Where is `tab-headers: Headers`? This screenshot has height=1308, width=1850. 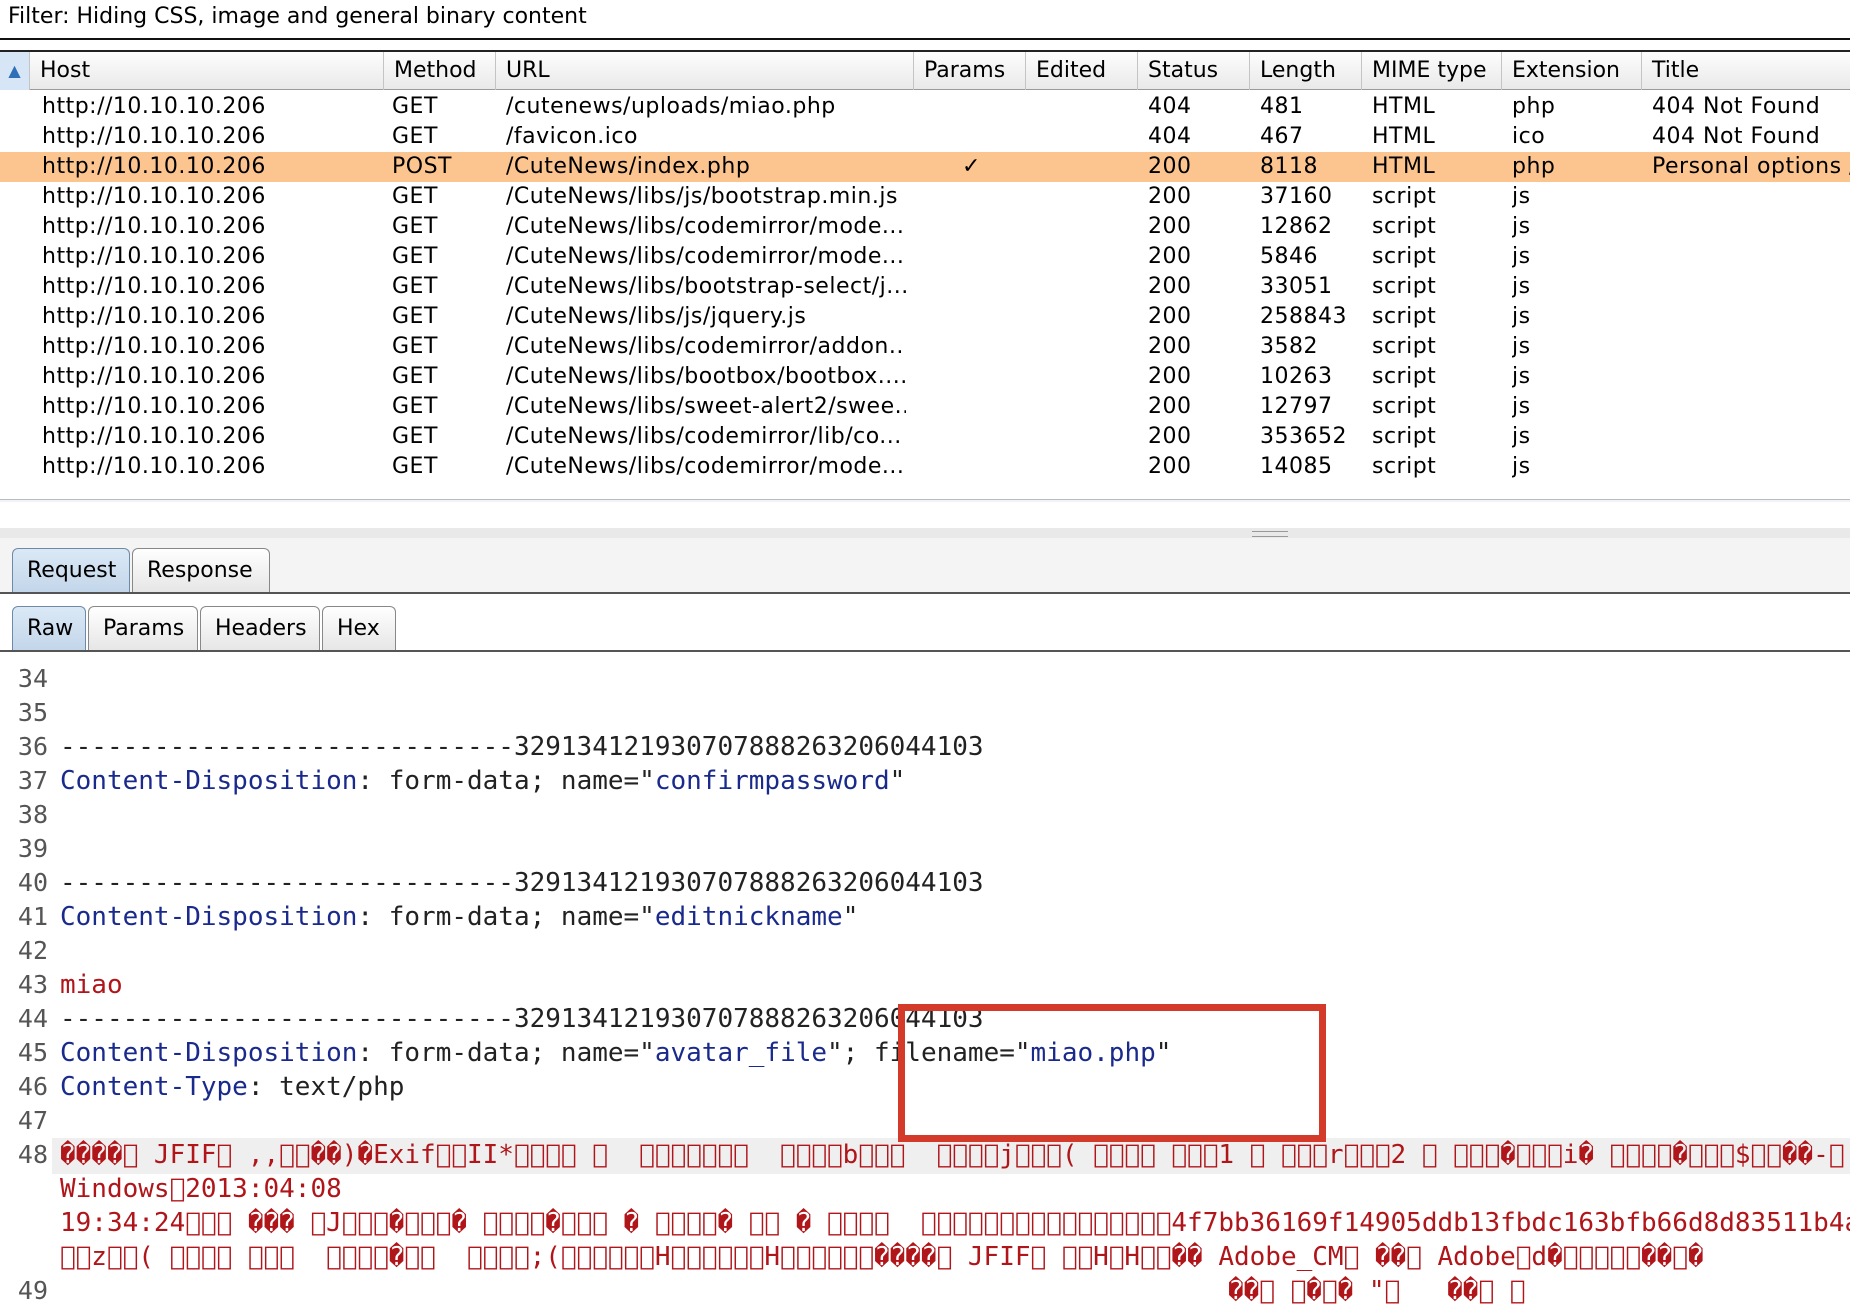
tab-headers: Headers is located at coordinates (260, 628).